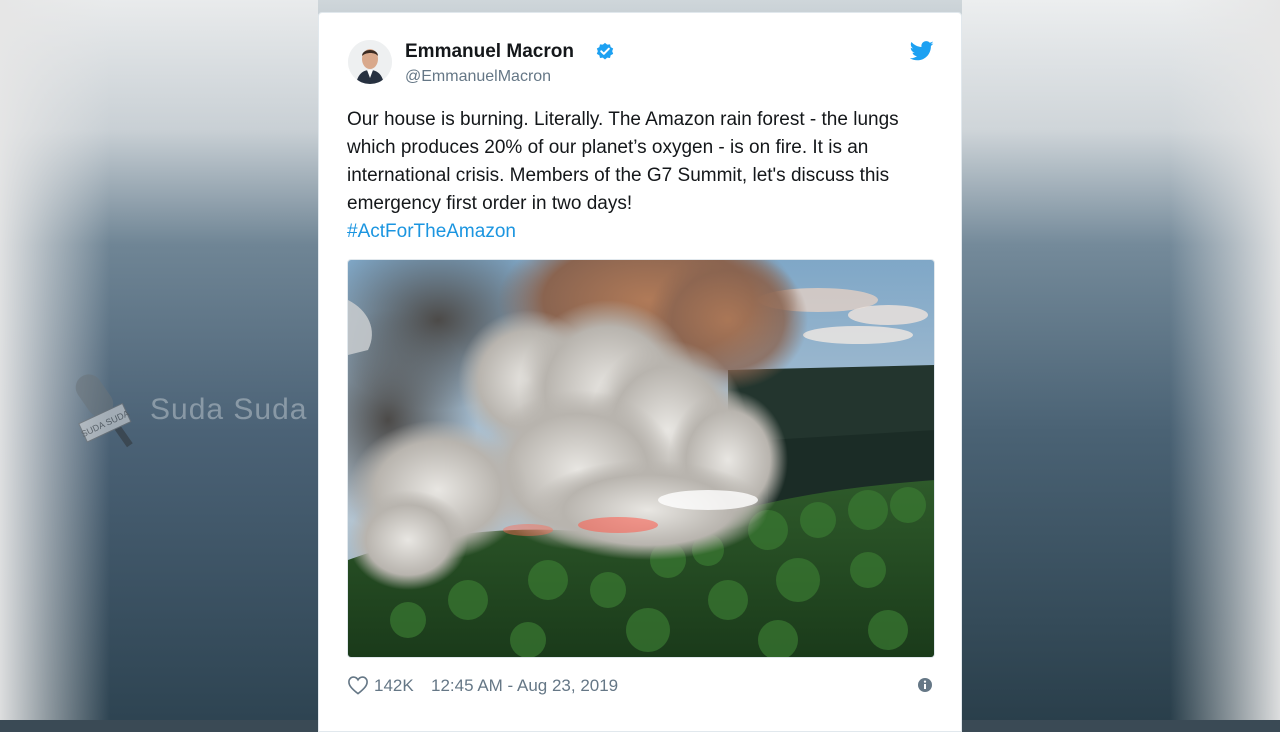  I want to click on avatar, so click(370, 62).